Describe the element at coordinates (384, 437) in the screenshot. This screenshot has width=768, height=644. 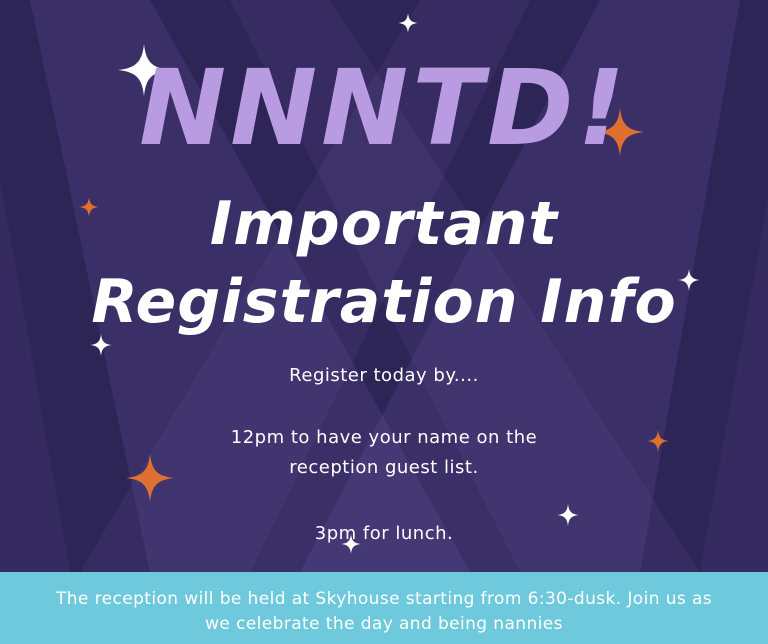
I see `deadline-guest-list-text: 12pm to have your name on the` at that location.